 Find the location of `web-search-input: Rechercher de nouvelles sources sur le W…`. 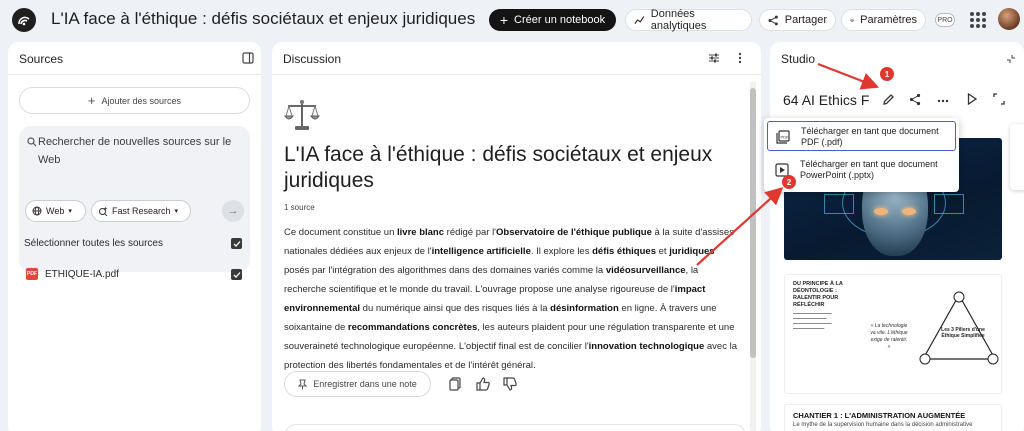

web-search-input: Rechercher de nouvelles sources sur le W… is located at coordinates (138, 151).